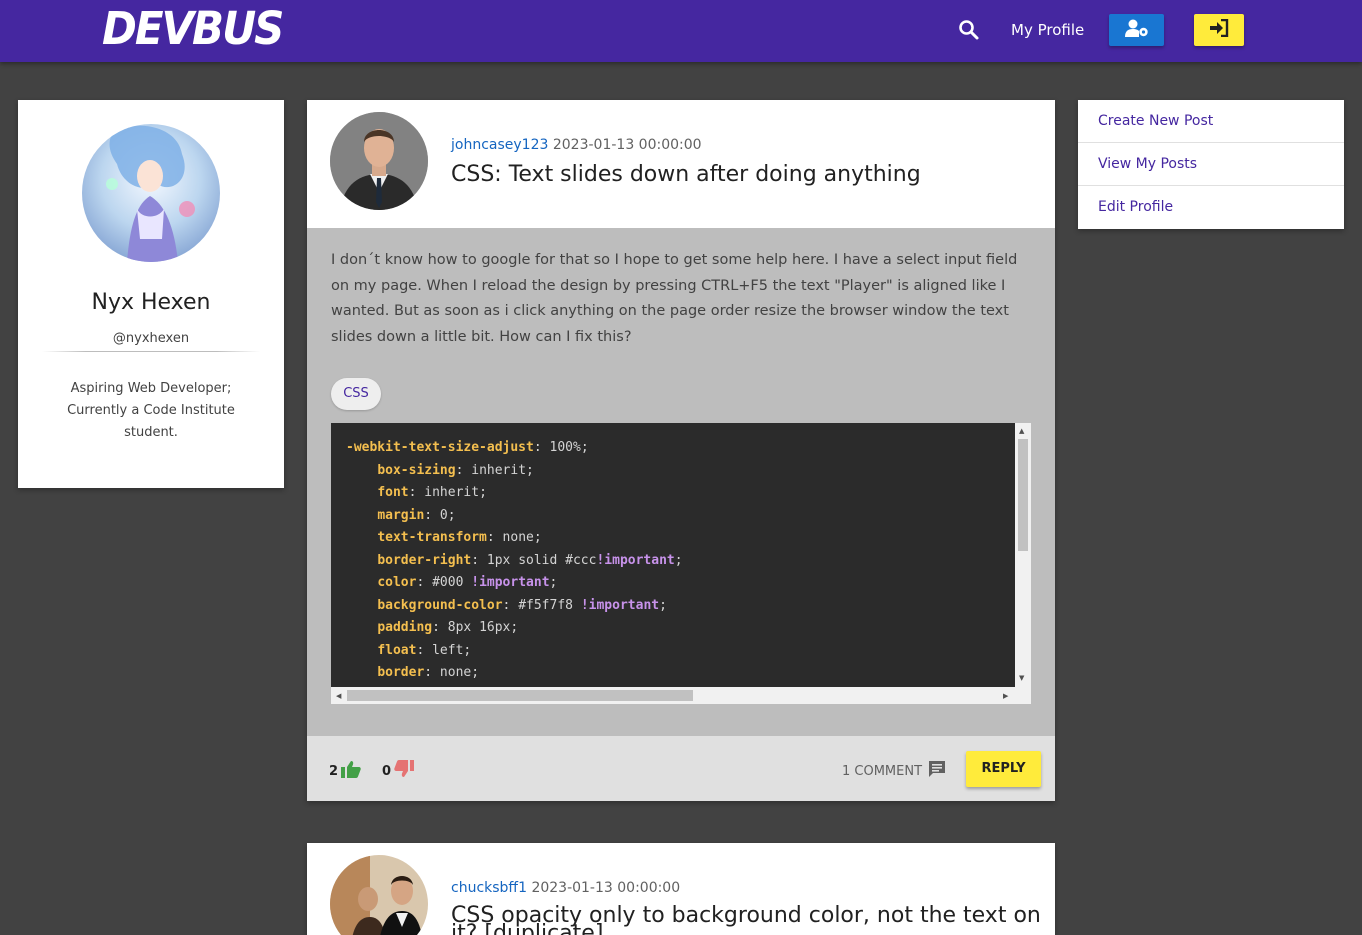 This screenshot has height=935, width=1362. What do you see at coordinates (1021, 431) in the screenshot?
I see `scroll-up-icon: ▲` at bounding box center [1021, 431].